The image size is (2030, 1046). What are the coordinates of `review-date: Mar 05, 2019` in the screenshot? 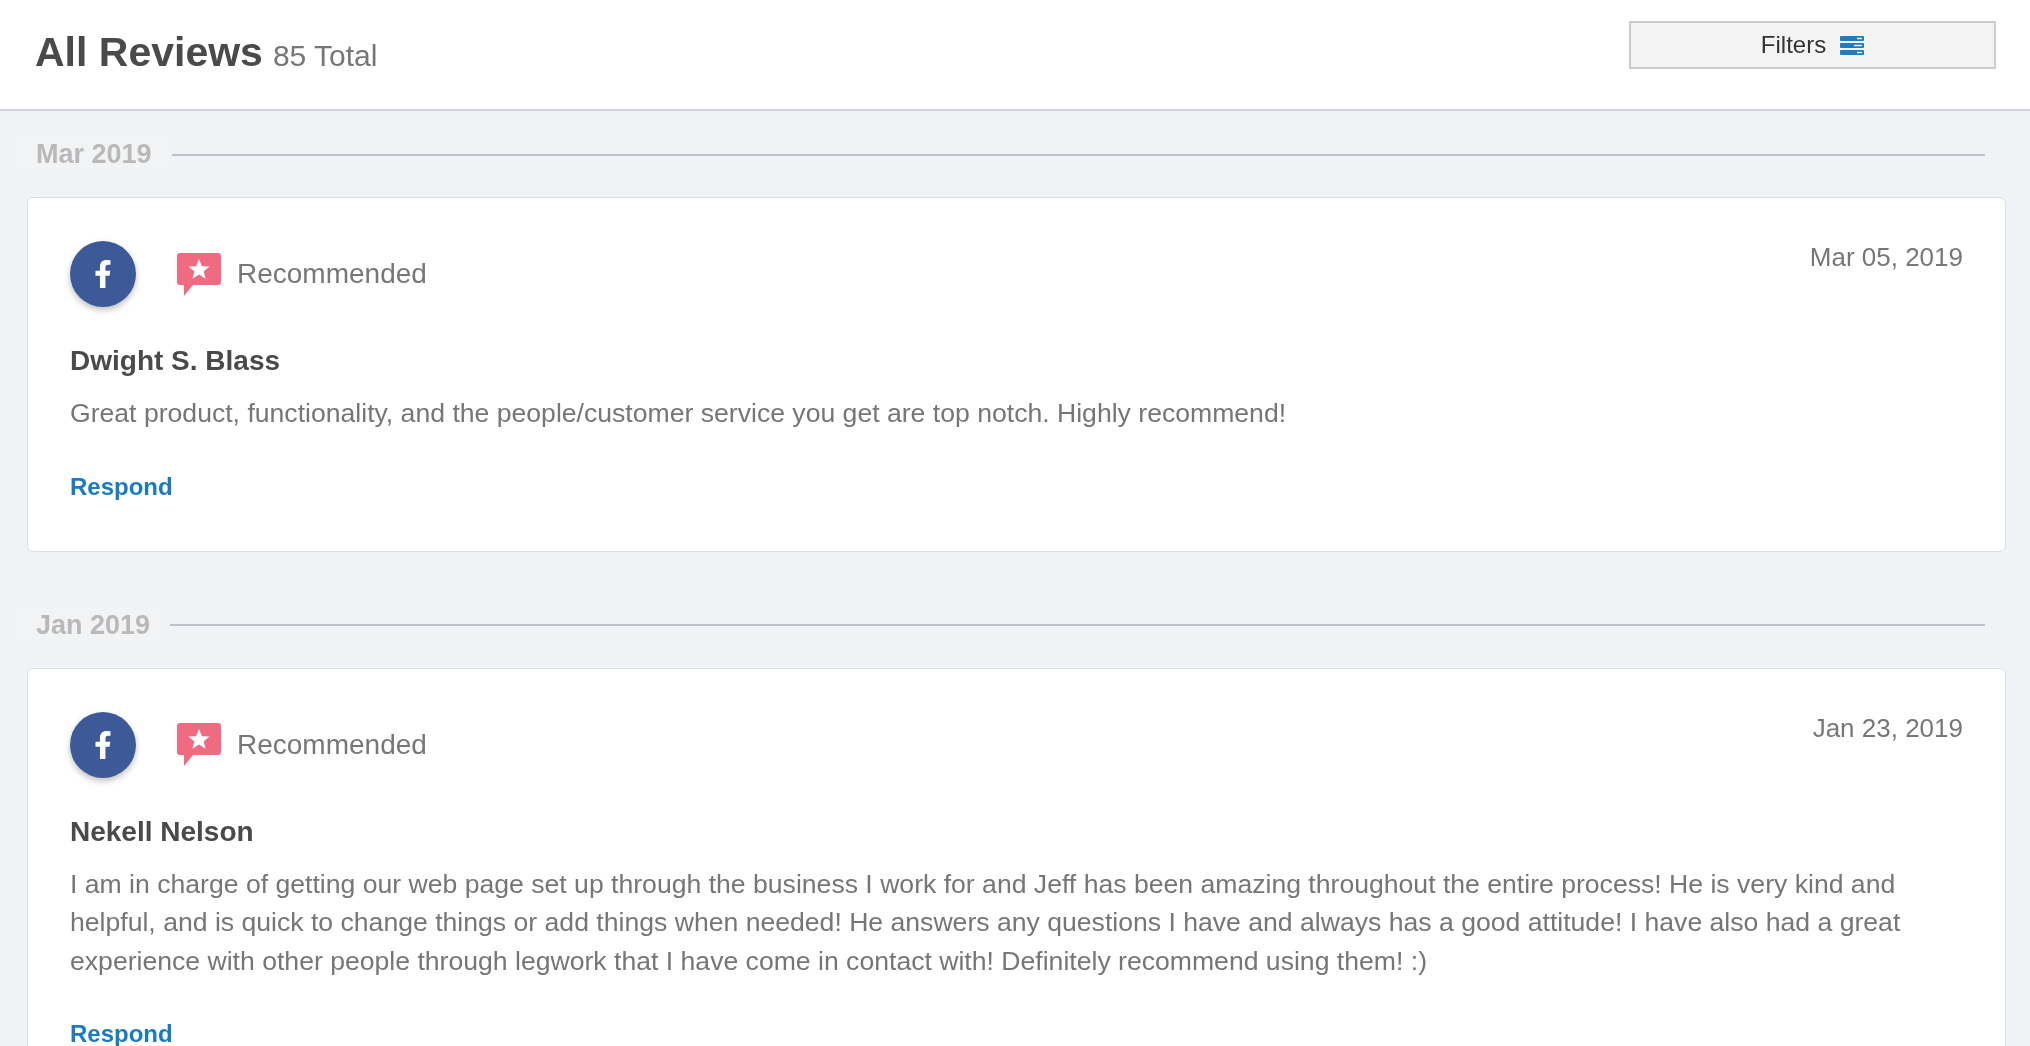 It's located at (1886, 257).